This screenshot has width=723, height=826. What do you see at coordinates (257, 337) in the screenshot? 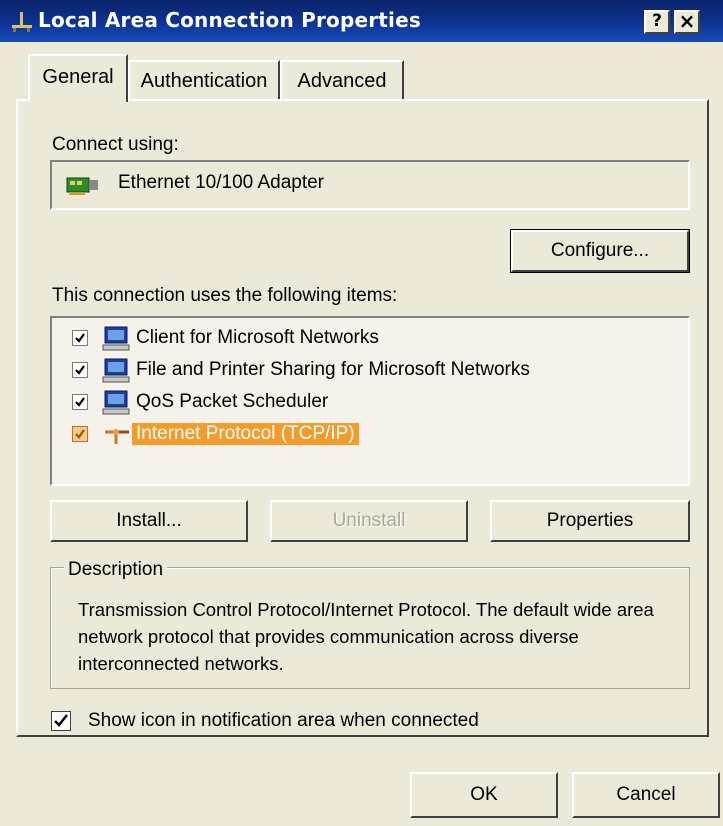
I see `item-label: Client for Microsoft Networks` at bounding box center [257, 337].